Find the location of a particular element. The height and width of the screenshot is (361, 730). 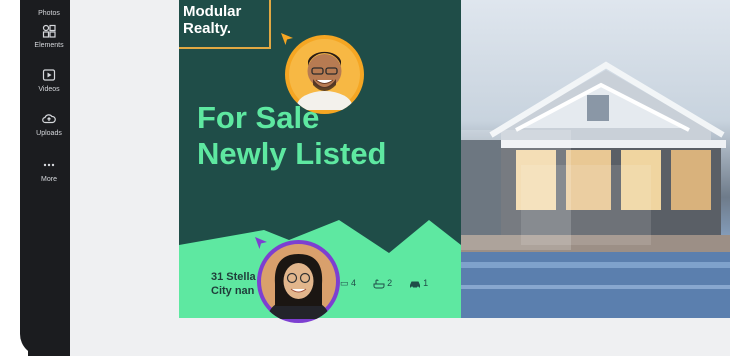

elements-icon is located at coordinates (49, 31).